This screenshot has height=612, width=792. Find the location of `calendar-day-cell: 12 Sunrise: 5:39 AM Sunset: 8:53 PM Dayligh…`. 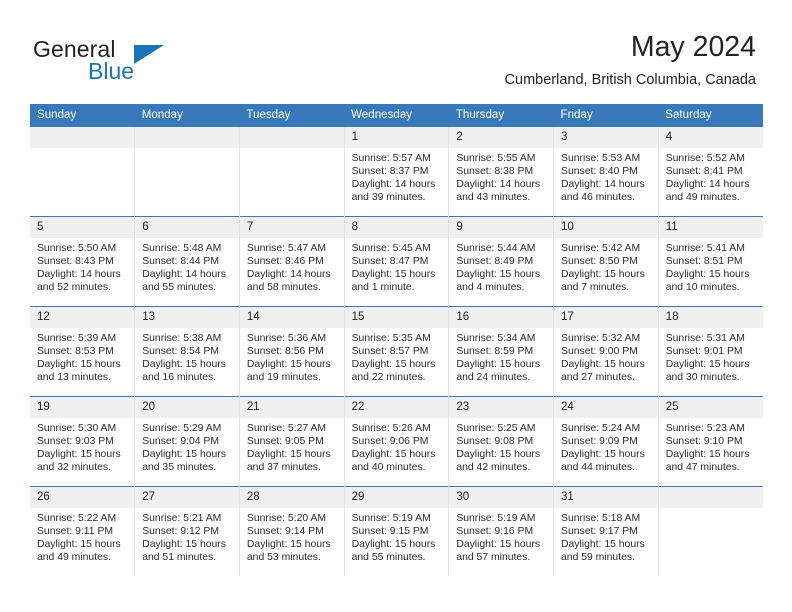

calendar-day-cell: 12 Sunrise: 5:39 AM Sunset: 8:53 PM Dayligh… is located at coordinates (83, 351).